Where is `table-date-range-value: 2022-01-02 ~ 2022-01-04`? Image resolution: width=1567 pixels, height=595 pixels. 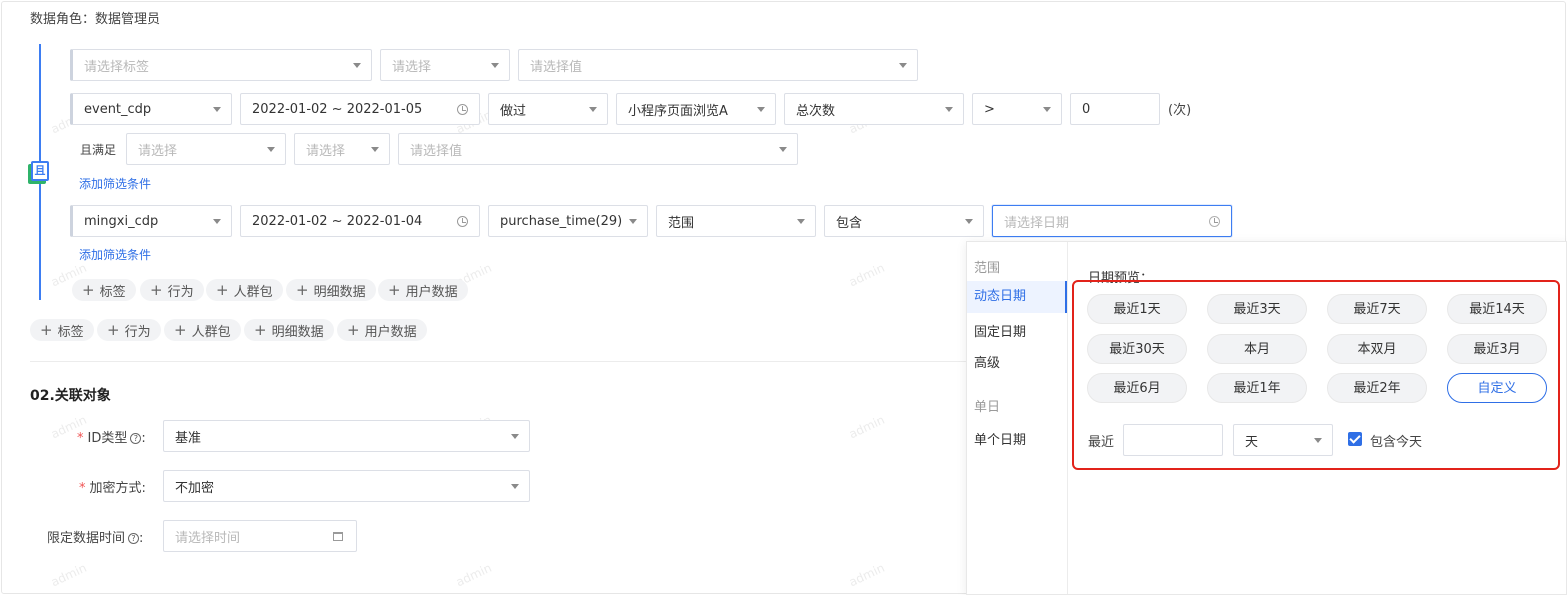 table-date-range-value: 2022-01-02 ~ 2022-01-04 is located at coordinates (337, 221).